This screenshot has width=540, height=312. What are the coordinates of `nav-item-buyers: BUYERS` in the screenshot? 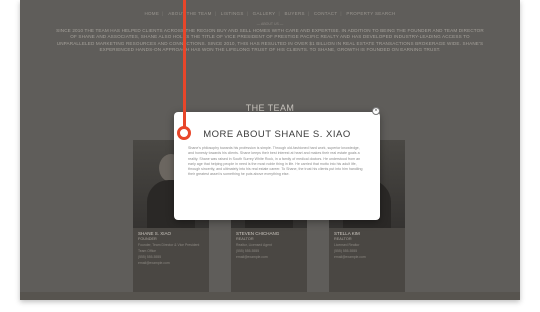 It's located at (295, 13).